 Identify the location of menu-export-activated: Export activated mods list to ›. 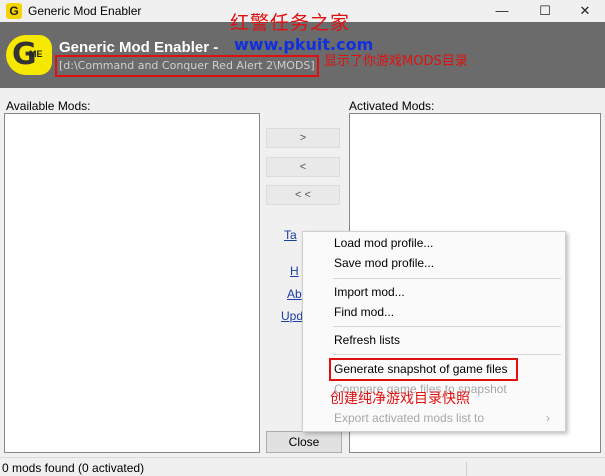
(434, 418).